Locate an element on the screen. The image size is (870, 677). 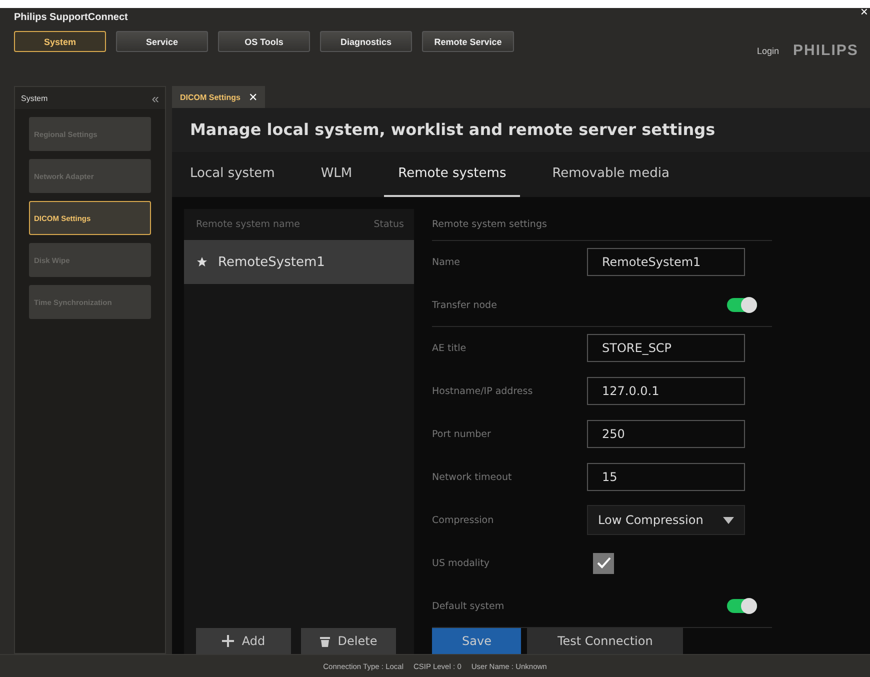
field-label: Compression is located at coordinates (463, 520).